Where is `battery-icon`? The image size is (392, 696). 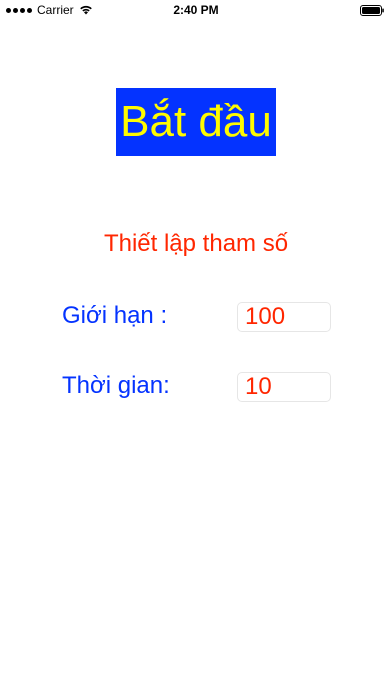 battery-icon is located at coordinates (372, 10).